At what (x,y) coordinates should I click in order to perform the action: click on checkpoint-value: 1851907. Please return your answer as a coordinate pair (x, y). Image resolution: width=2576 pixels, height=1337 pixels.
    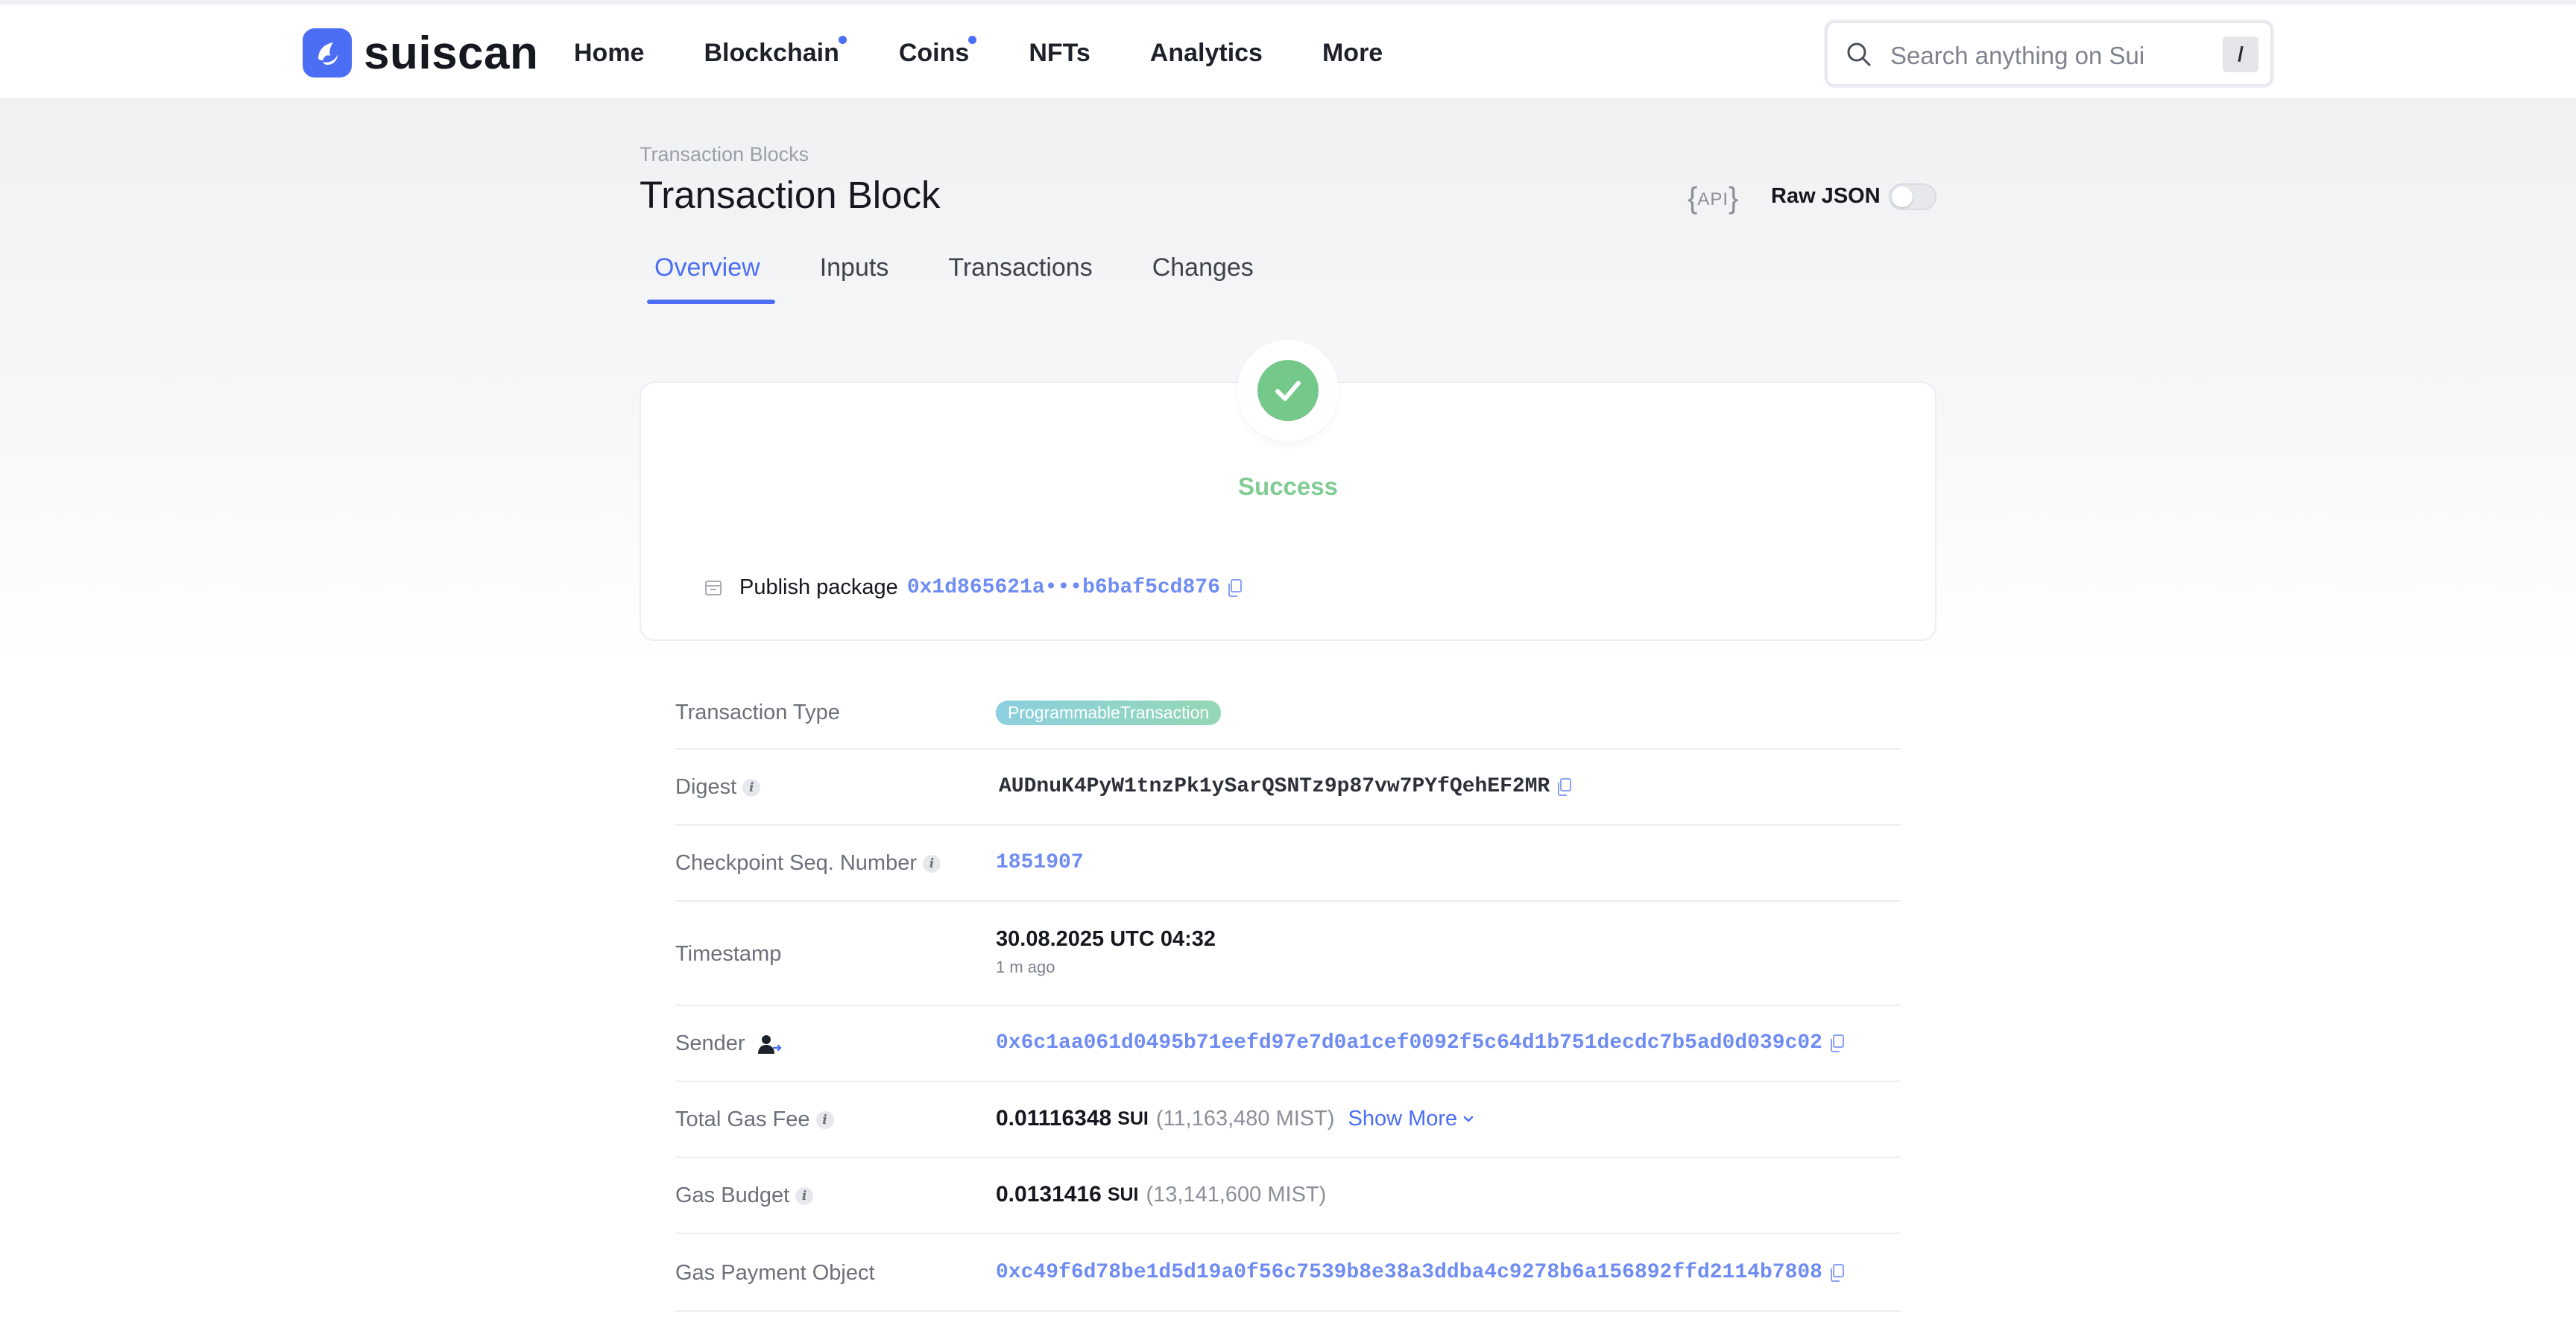
    Looking at the image, I should click on (1040, 863).